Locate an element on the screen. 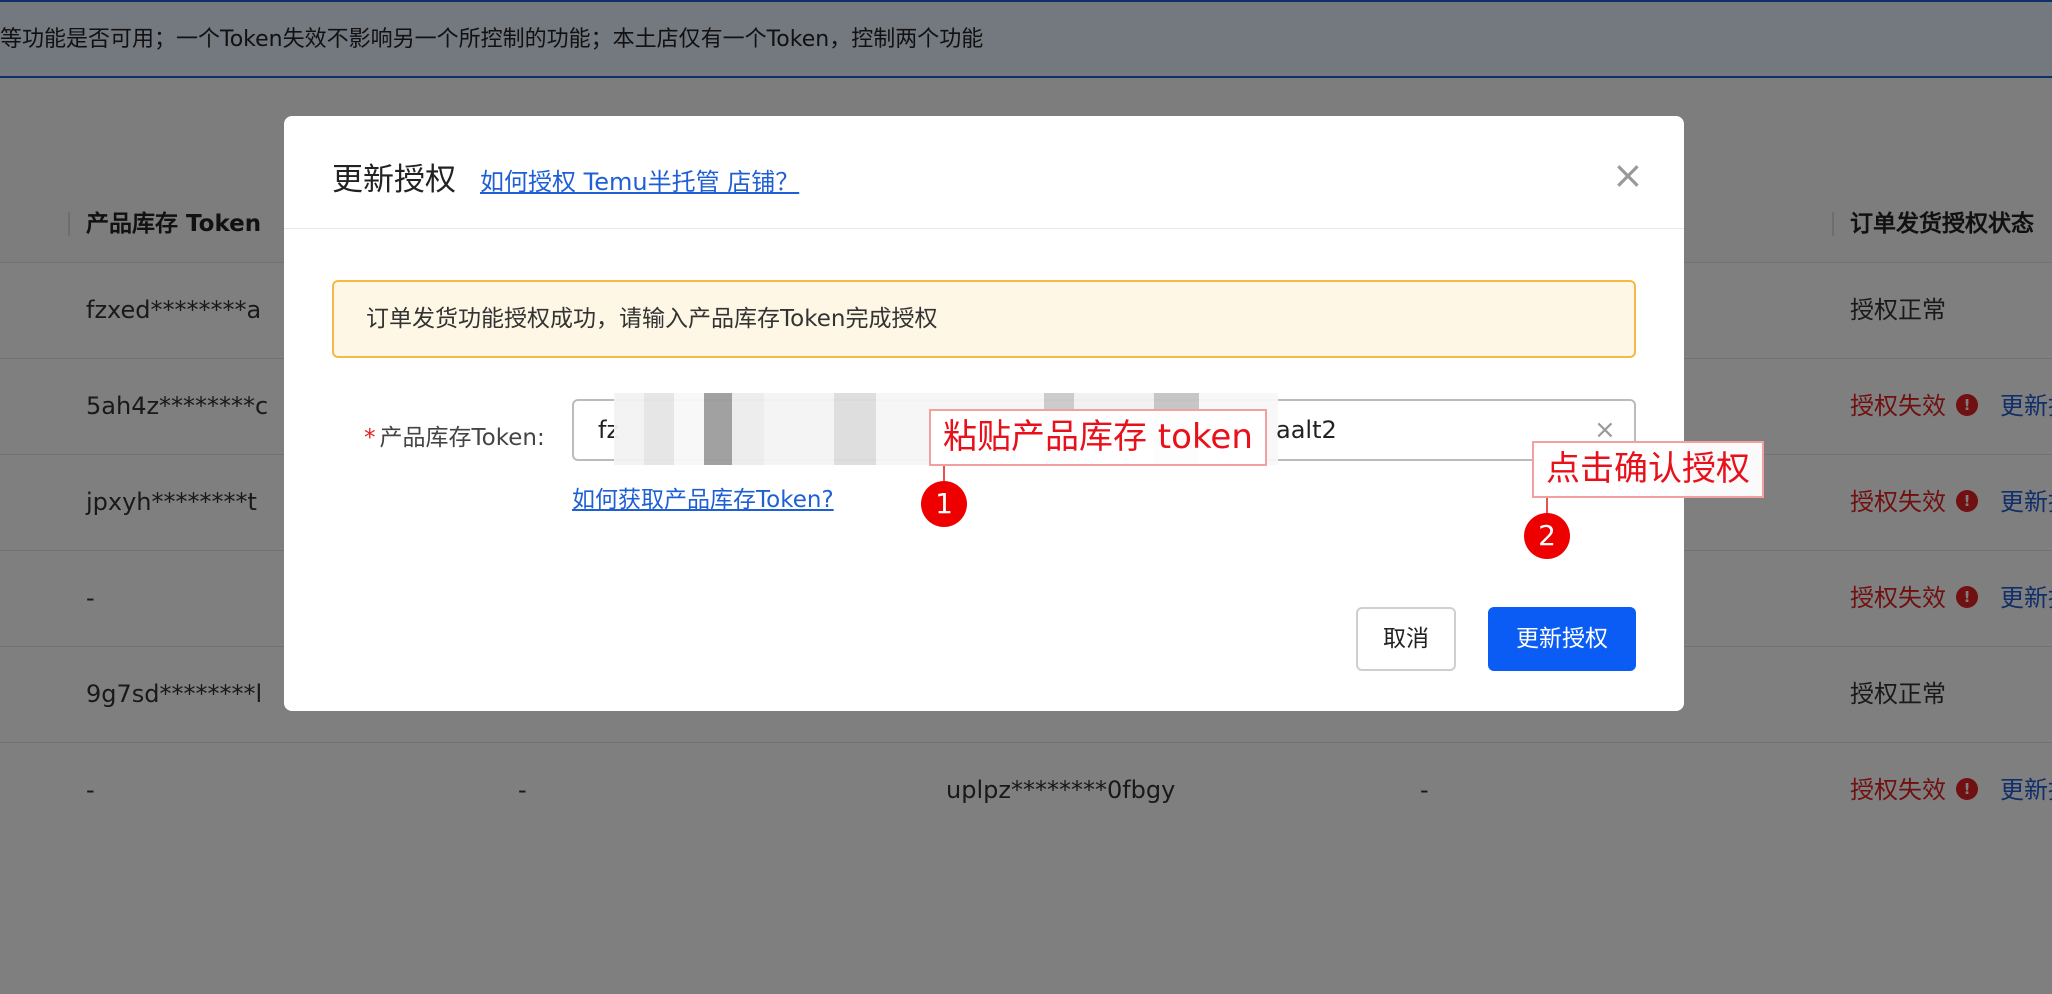 This screenshot has height=994, width=2052. alert-text: 订单发货功能授权成功，请输入产品库存Token完成授权 is located at coordinates (652, 319).